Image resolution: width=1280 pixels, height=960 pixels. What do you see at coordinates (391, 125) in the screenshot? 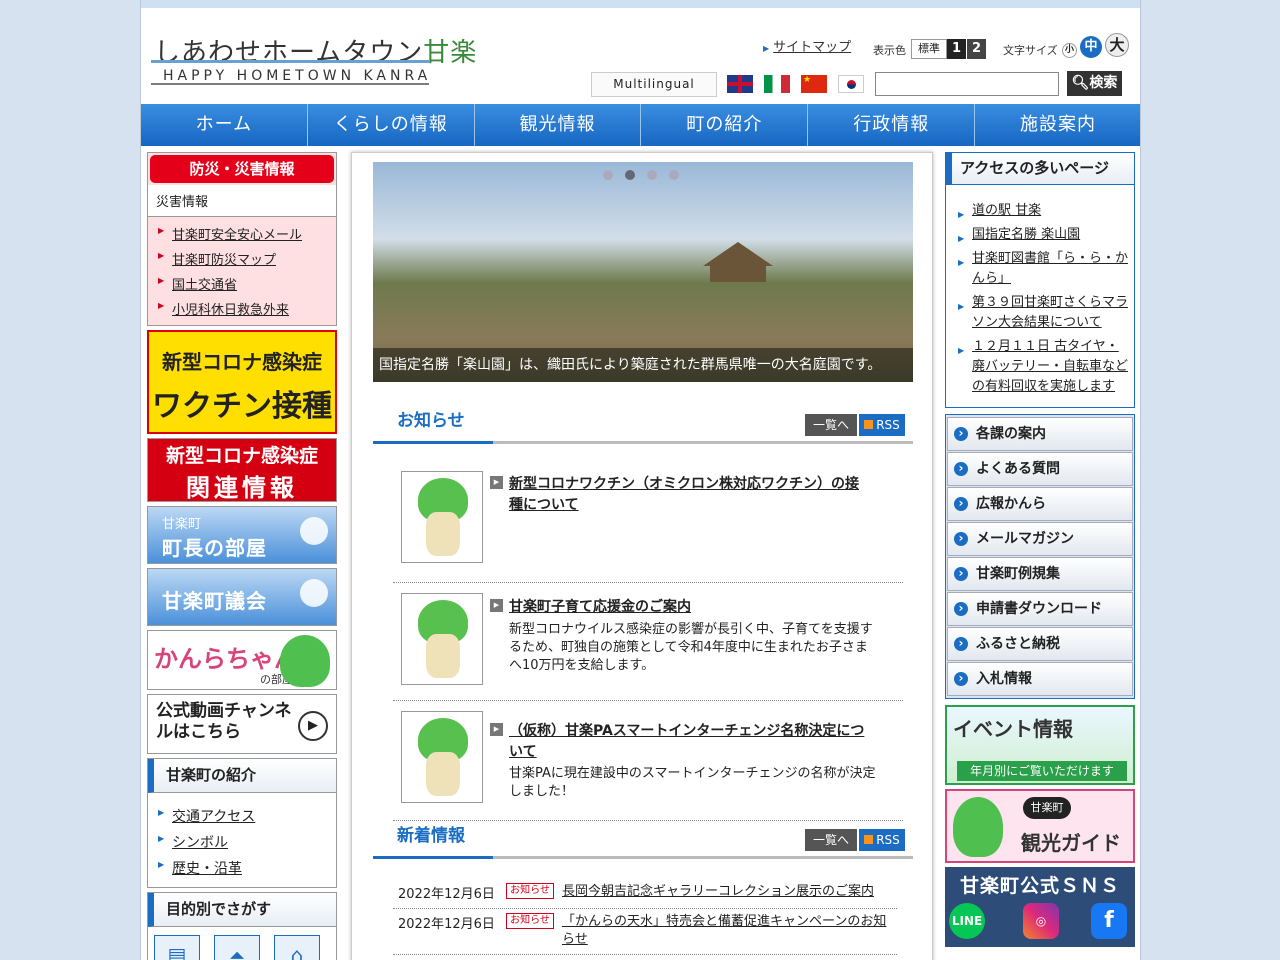
I see `nav-living: くらしの情報` at bounding box center [391, 125].